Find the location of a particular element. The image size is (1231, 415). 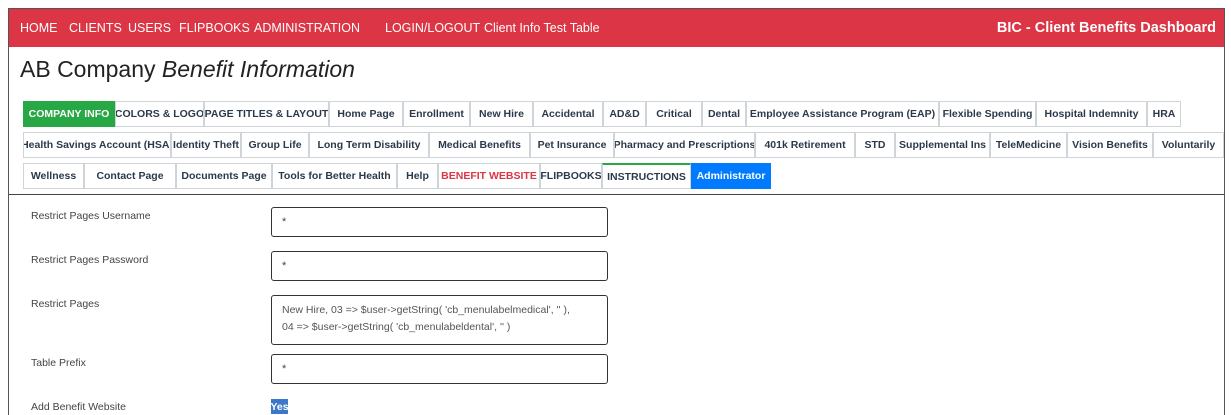

password-input: * is located at coordinates (439, 266).